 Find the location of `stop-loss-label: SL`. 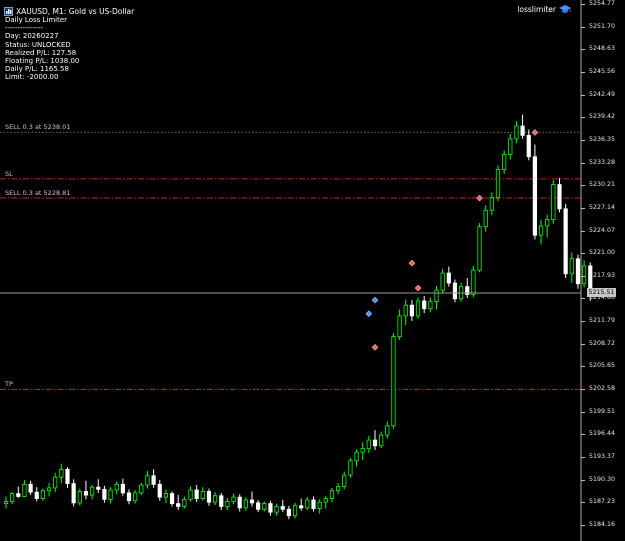

stop-loss-label: SL is located at coordinates (9, 173).